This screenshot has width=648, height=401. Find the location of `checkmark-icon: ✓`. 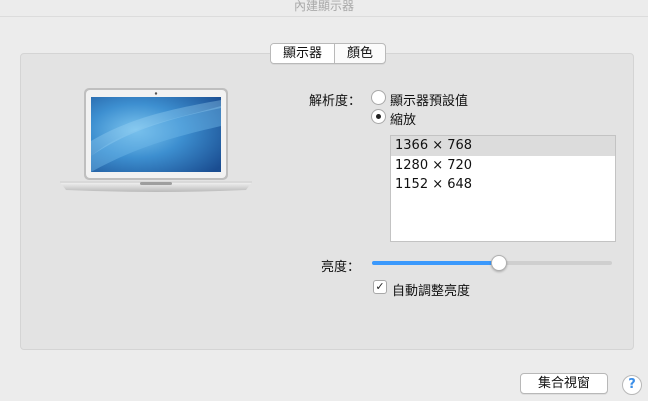

checkmark-icon: ✓ is located at coordinates (380, 286).